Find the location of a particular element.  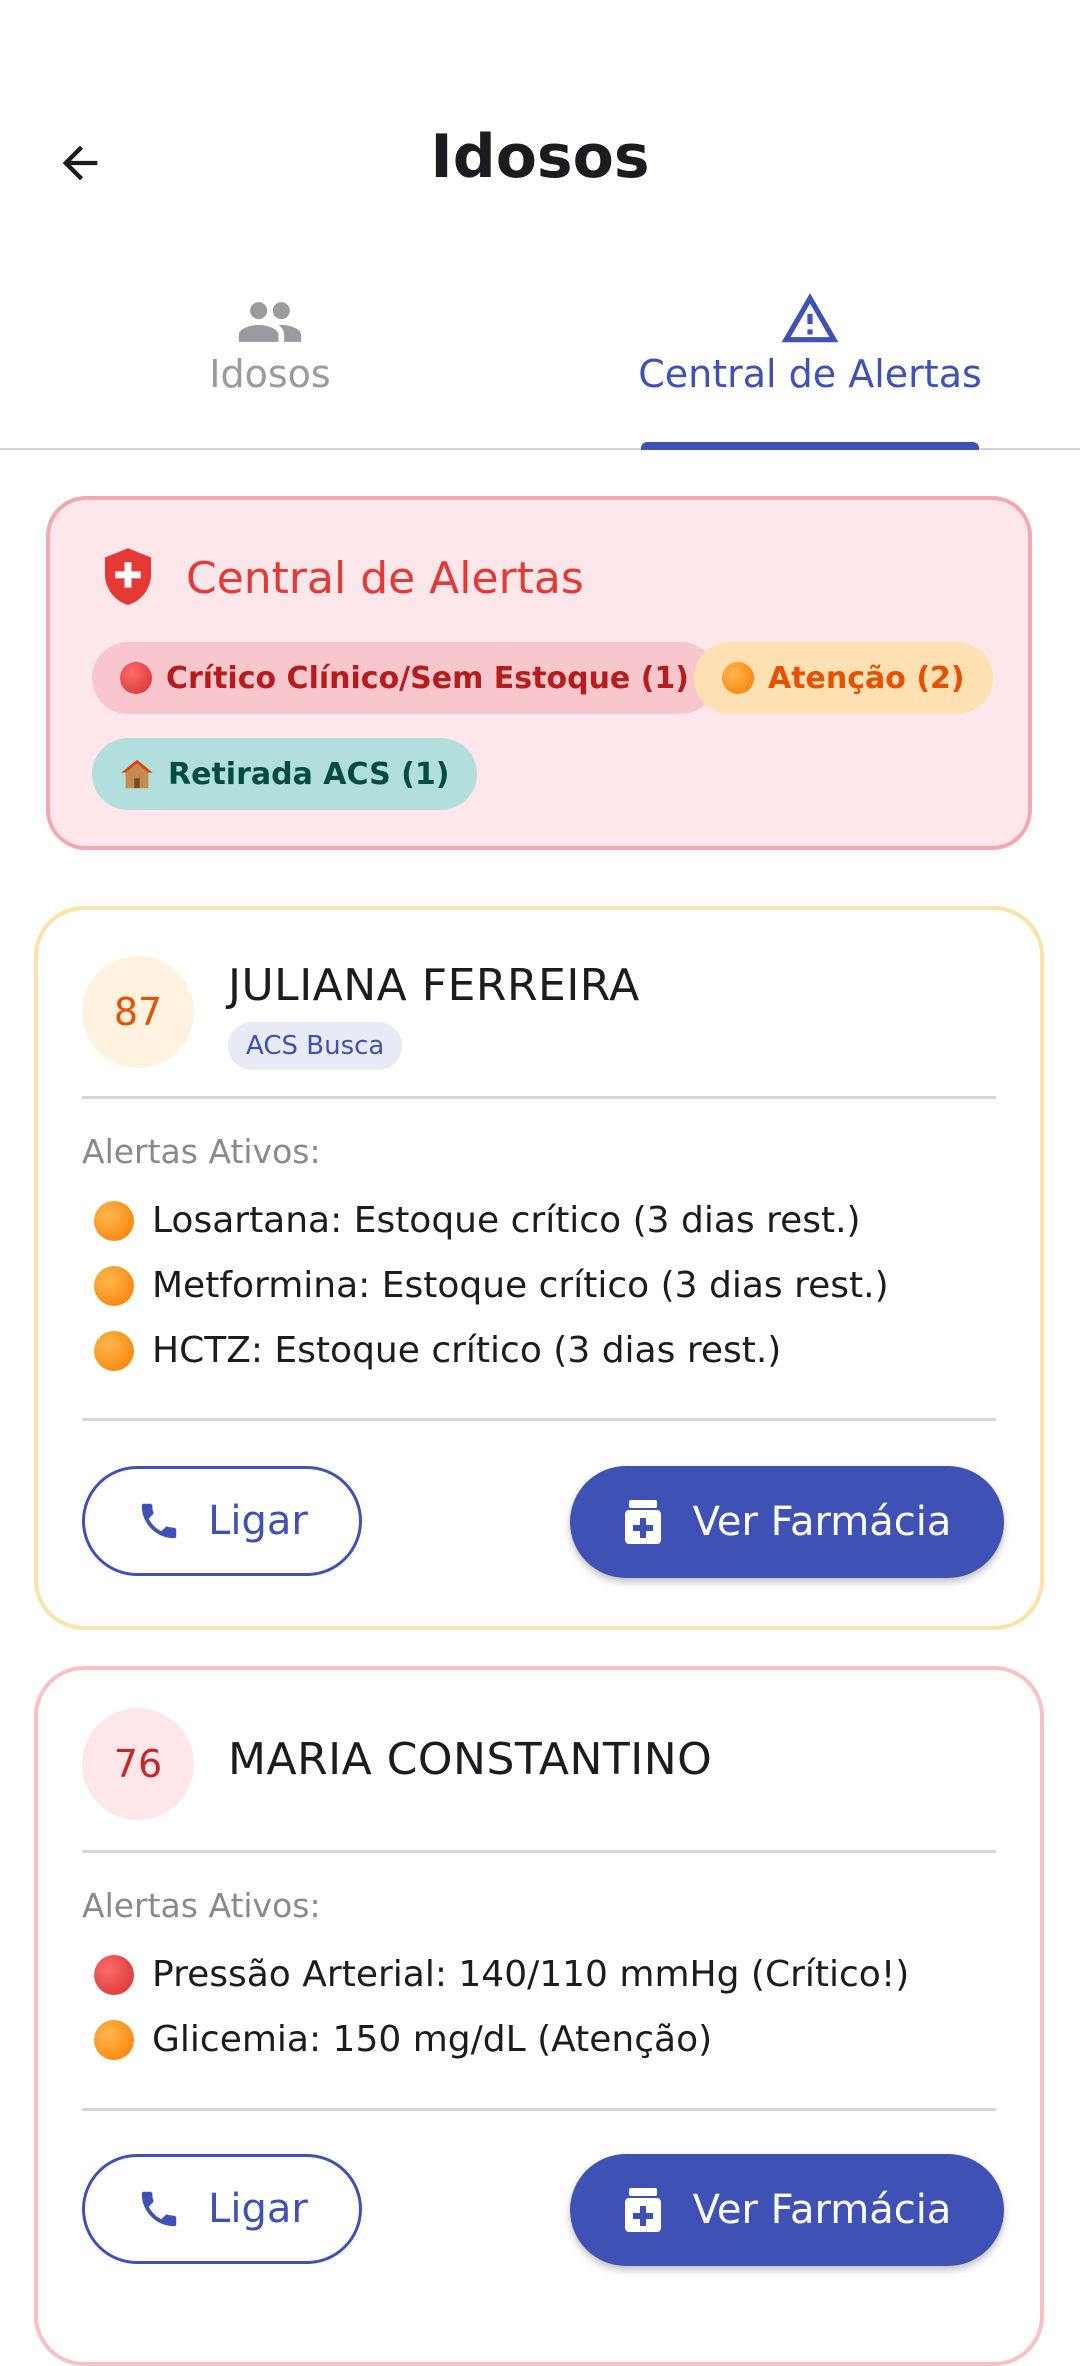

age-avatar: 76 is located at coordinates (138, 1764).